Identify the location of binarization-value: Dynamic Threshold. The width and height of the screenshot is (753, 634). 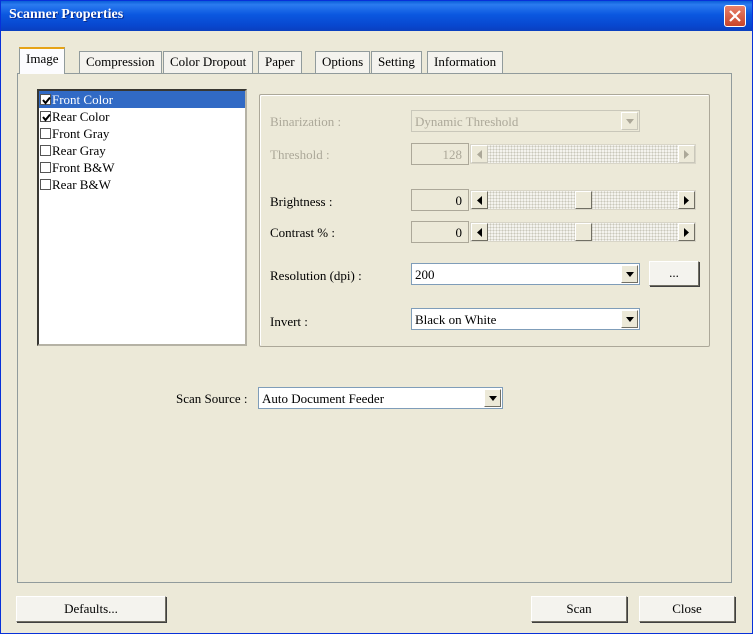
(467, 121).